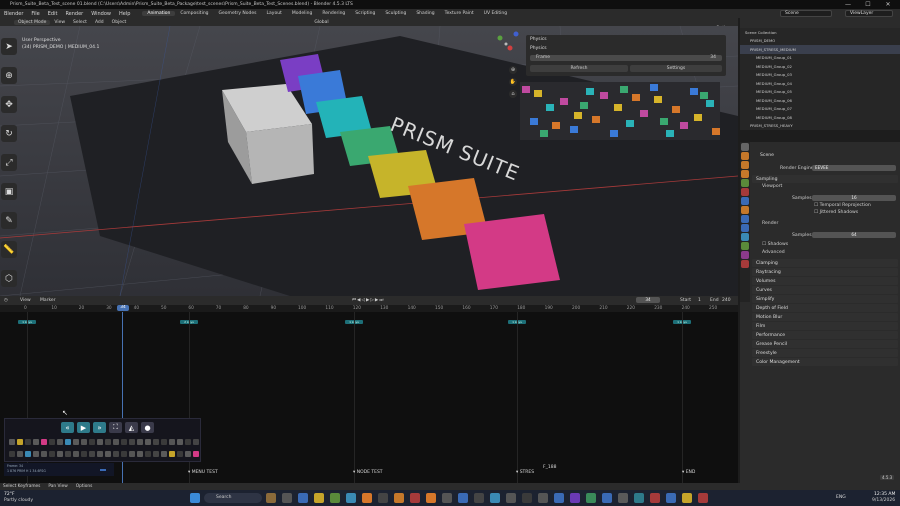 The height and width of the screenshot is (506, 900). Describe the element at coordinates (159, 13) in the screenshot. I see `tab-animation: Animation` at that location.